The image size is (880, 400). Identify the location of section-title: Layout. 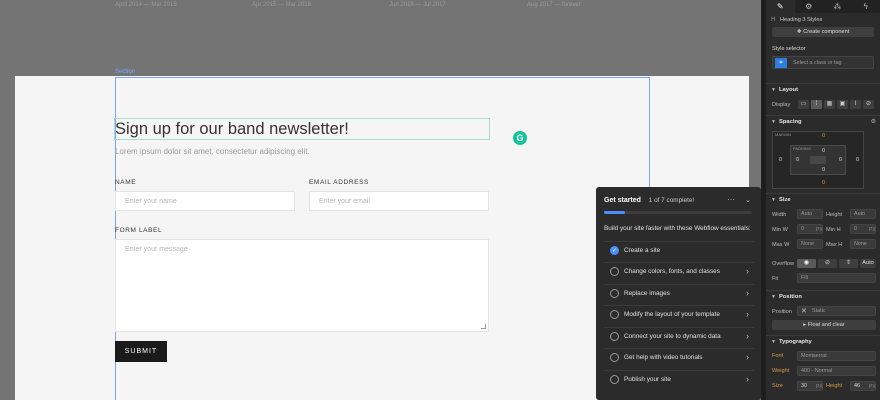
(789, 90).